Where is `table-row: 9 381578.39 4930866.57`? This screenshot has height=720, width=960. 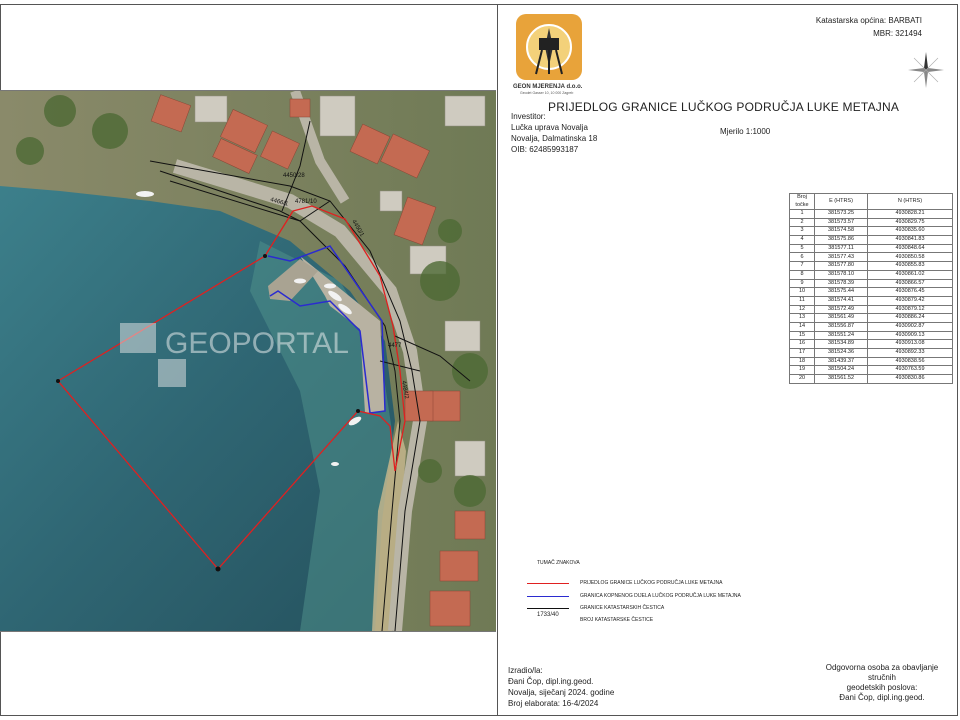
table-row: 9 381578.39 4930866.57 is located at coordinates (871, 283).